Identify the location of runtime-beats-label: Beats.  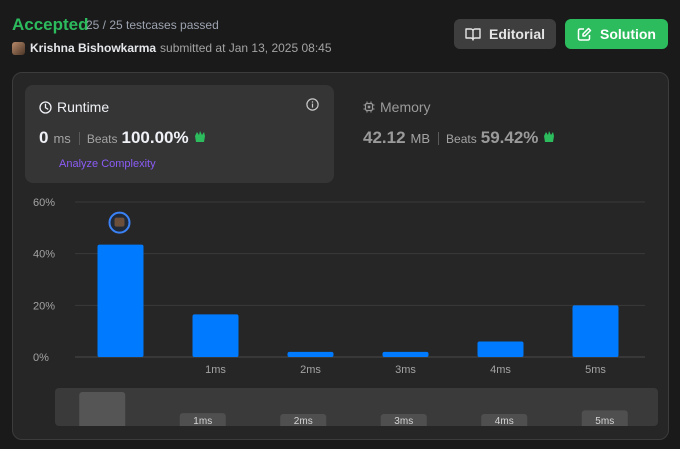
(102, 139).